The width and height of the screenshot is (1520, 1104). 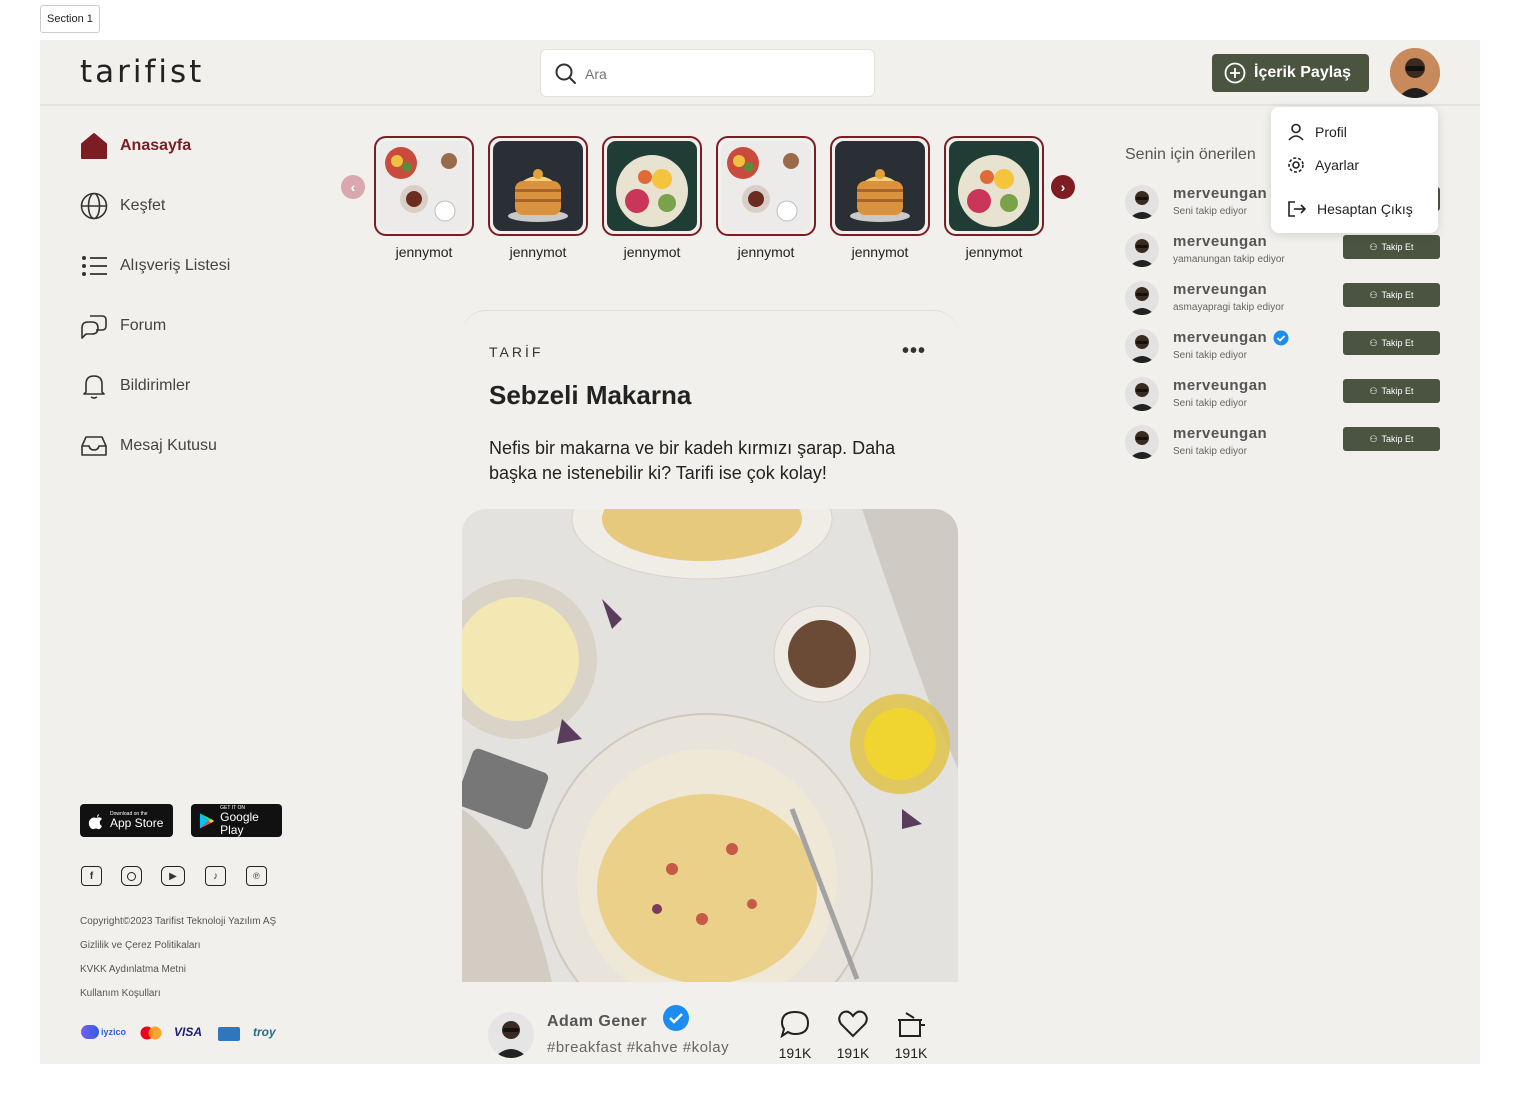 I want to click on save-button: 191K, so click(x=911, y=1035).